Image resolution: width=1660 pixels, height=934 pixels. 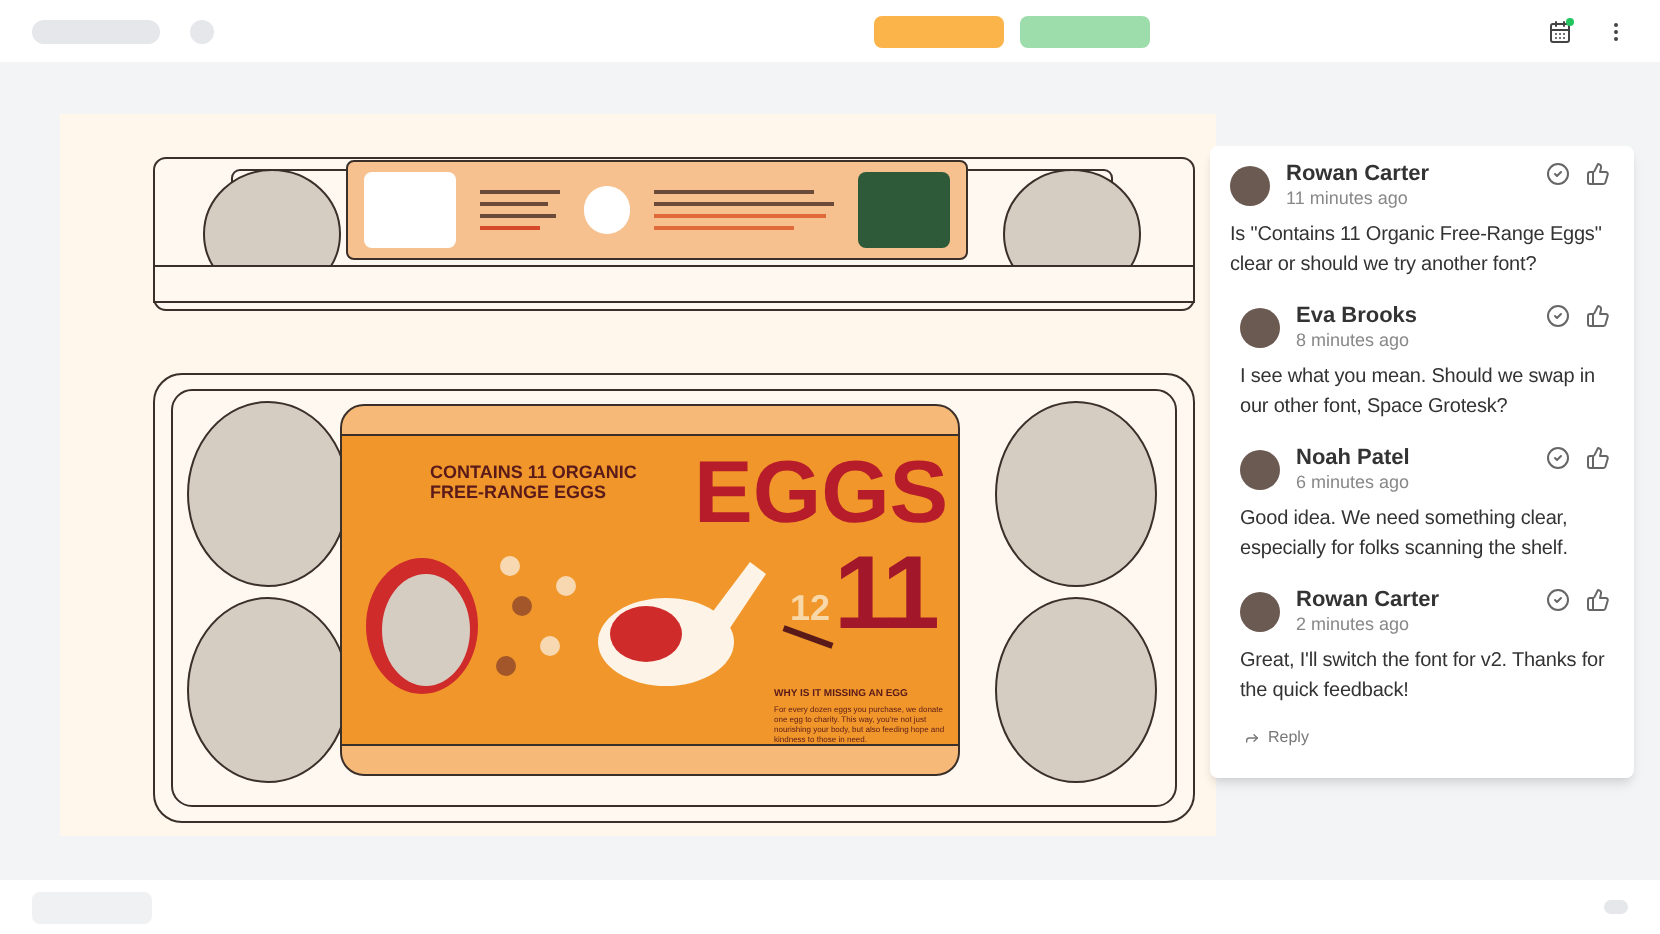 I want to click on comment-time: 8 minutes ago, so click(x=1354, y=341).